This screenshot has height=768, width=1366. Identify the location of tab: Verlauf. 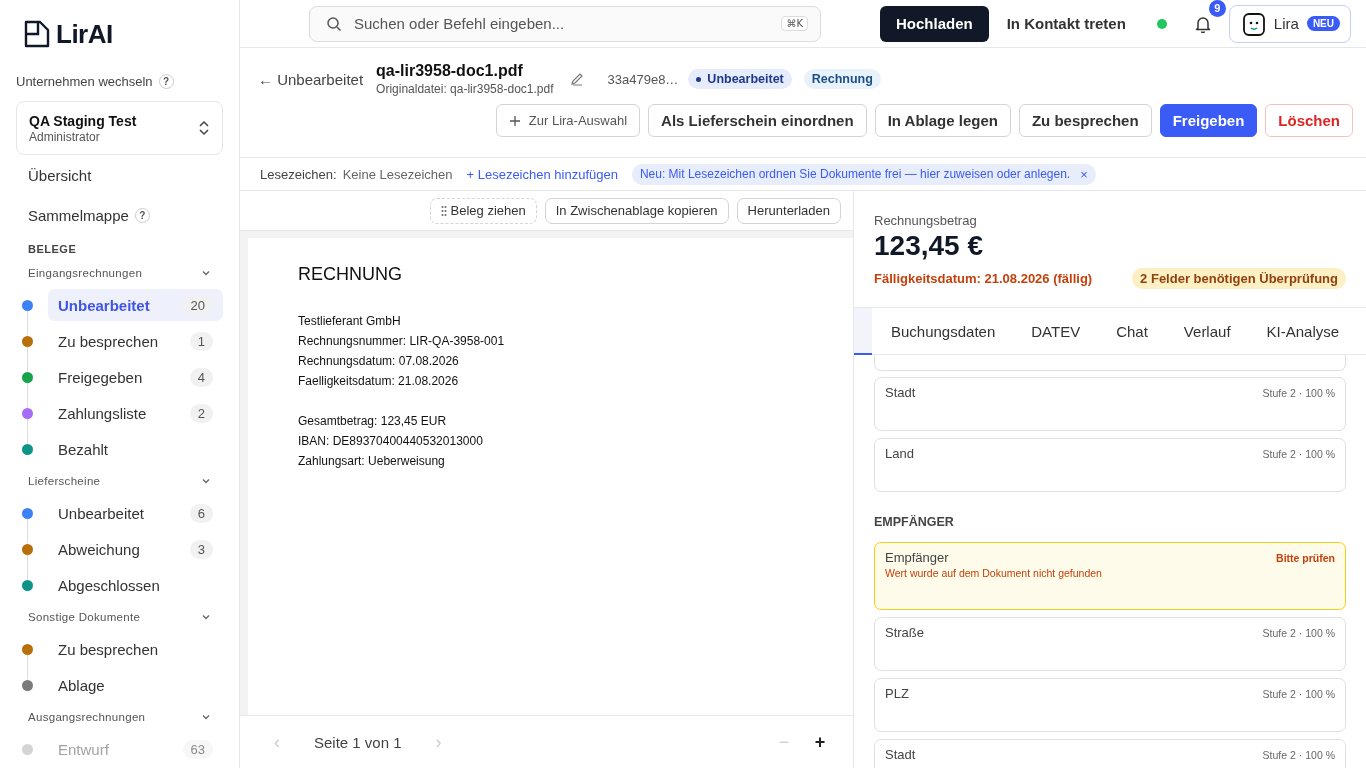
(1207, 331).